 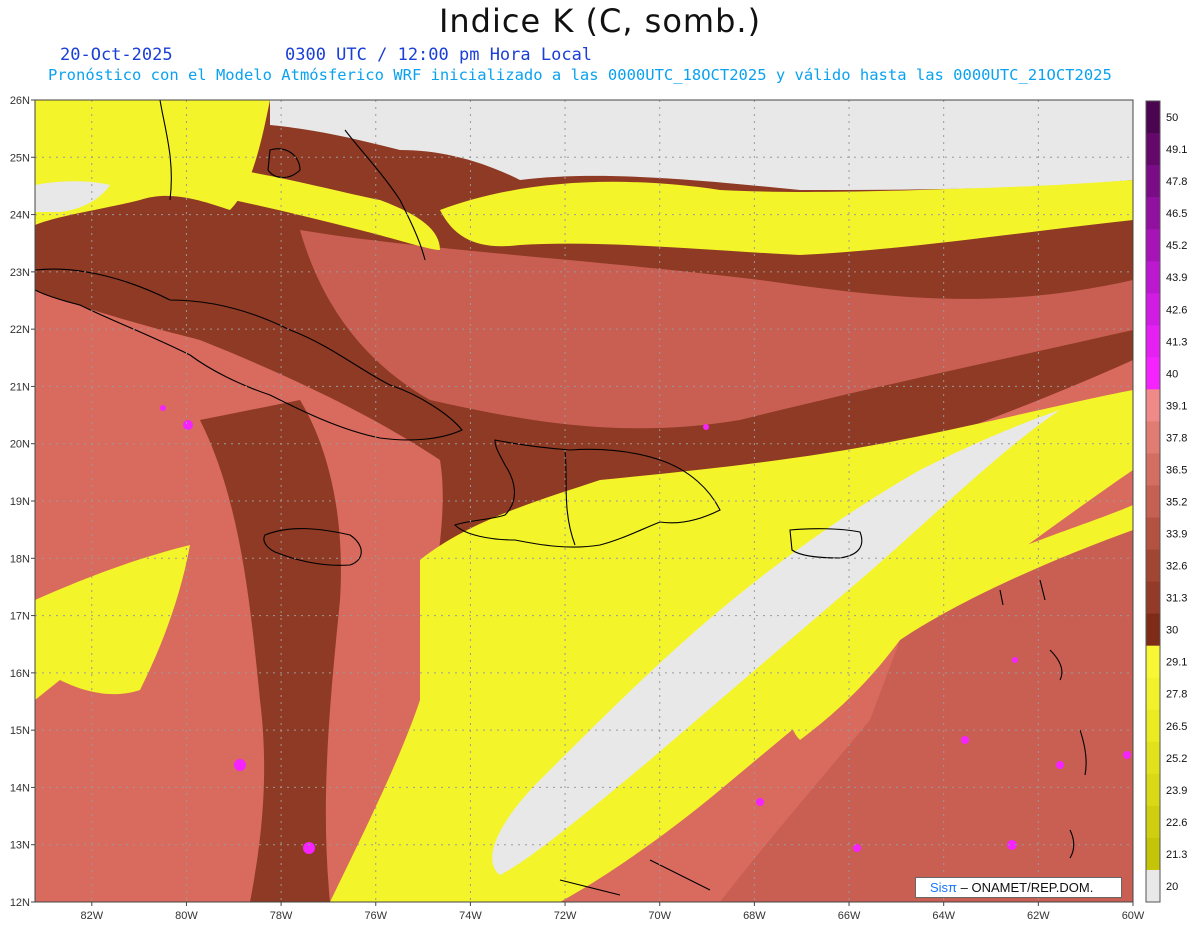 I want to click on lat-tick-label: 22N, so click(x=20, y=330).